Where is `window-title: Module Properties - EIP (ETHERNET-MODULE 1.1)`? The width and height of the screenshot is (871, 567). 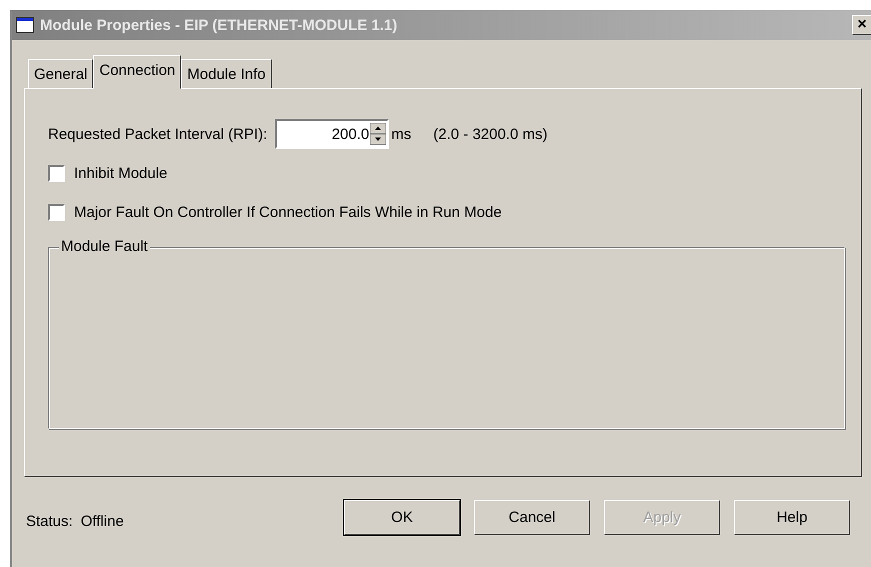
window-title: Module Properties - EIP (ETHERNET-MODULE 1.1) is located at coordinates (219, 25).